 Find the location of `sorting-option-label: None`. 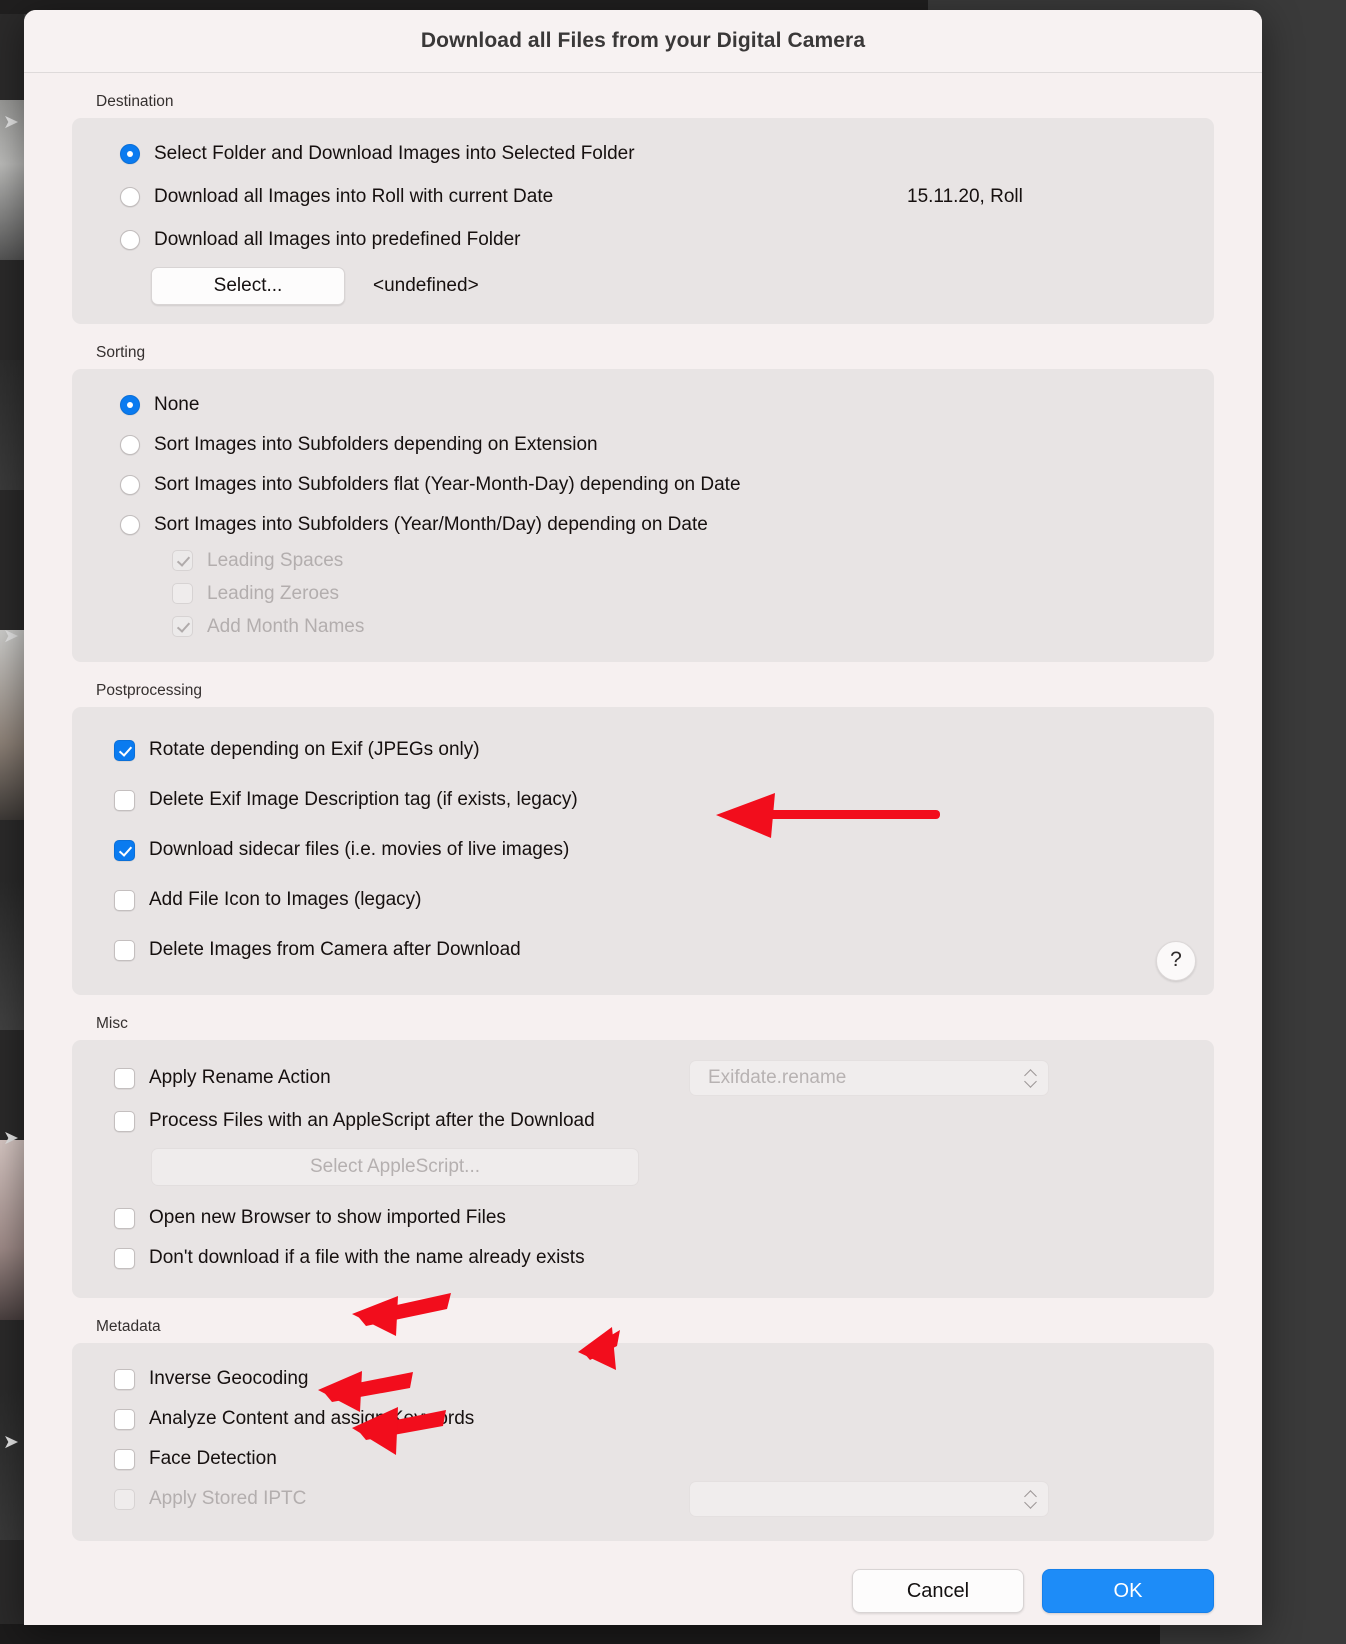

sorting-option-label: None is located at coordinates (177, 404).